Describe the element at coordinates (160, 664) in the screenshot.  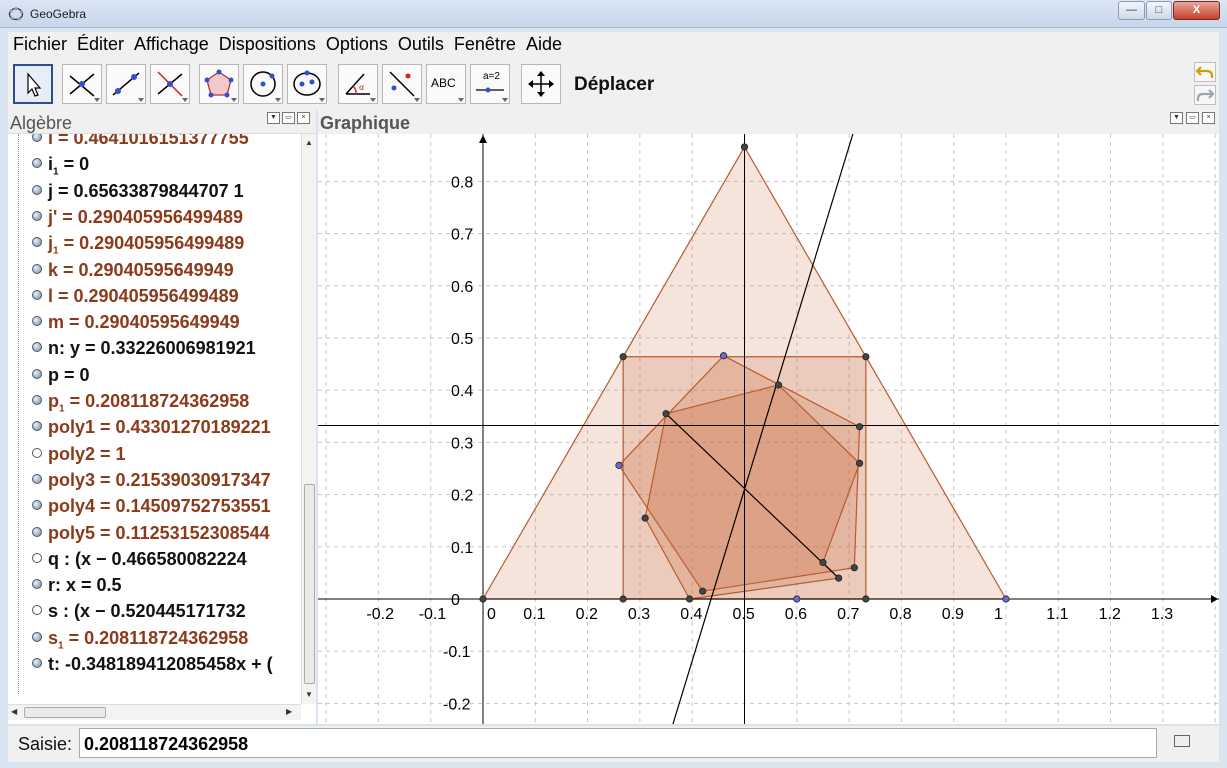
I see `algebra-item-text: t: -0.348189412085458x + (` at that location.